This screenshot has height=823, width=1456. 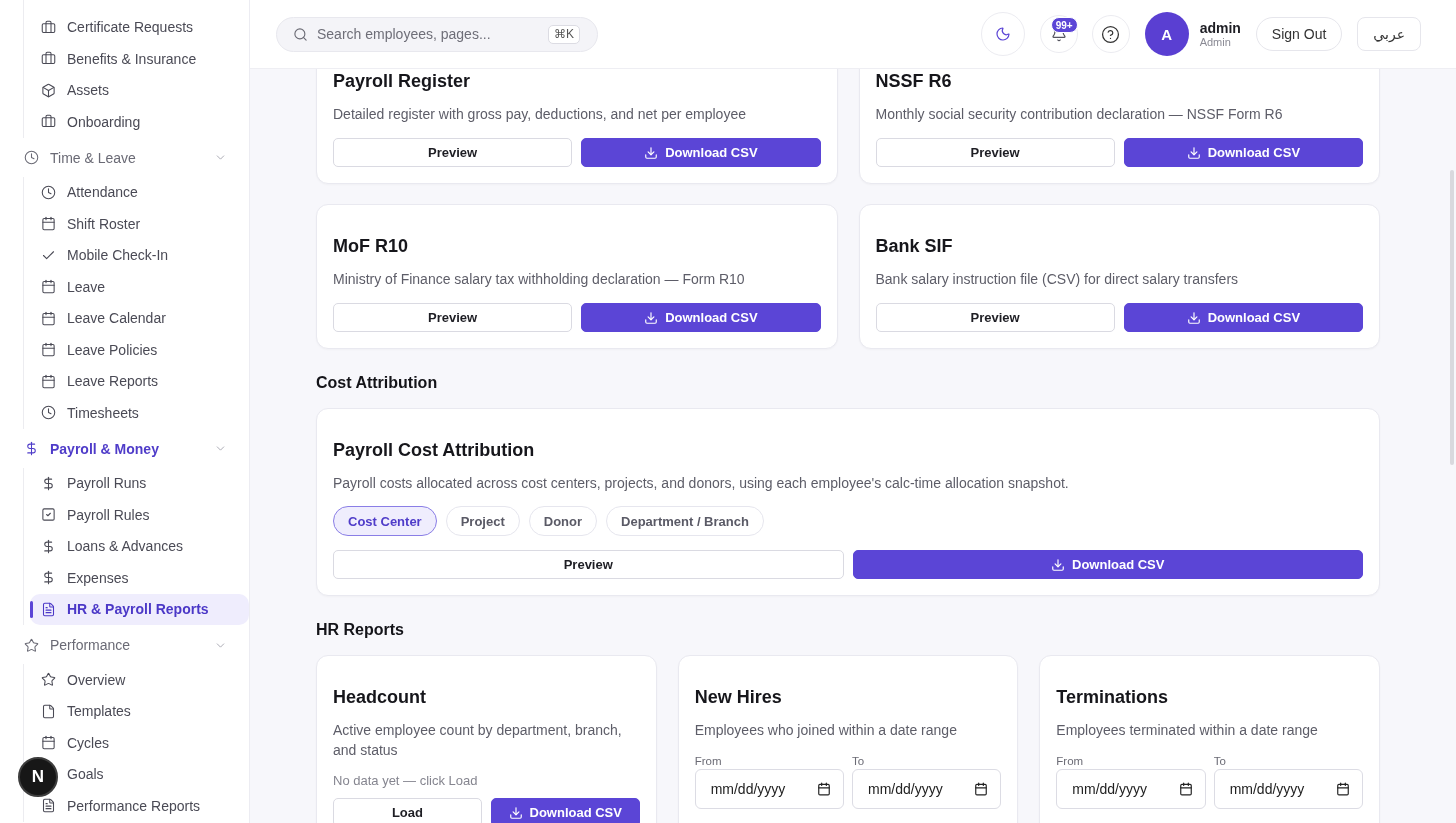 What do you see at coordinates (1215, 42) in the screenshot?
I see `user-role: Admin` at bounding box center [1215, 42].